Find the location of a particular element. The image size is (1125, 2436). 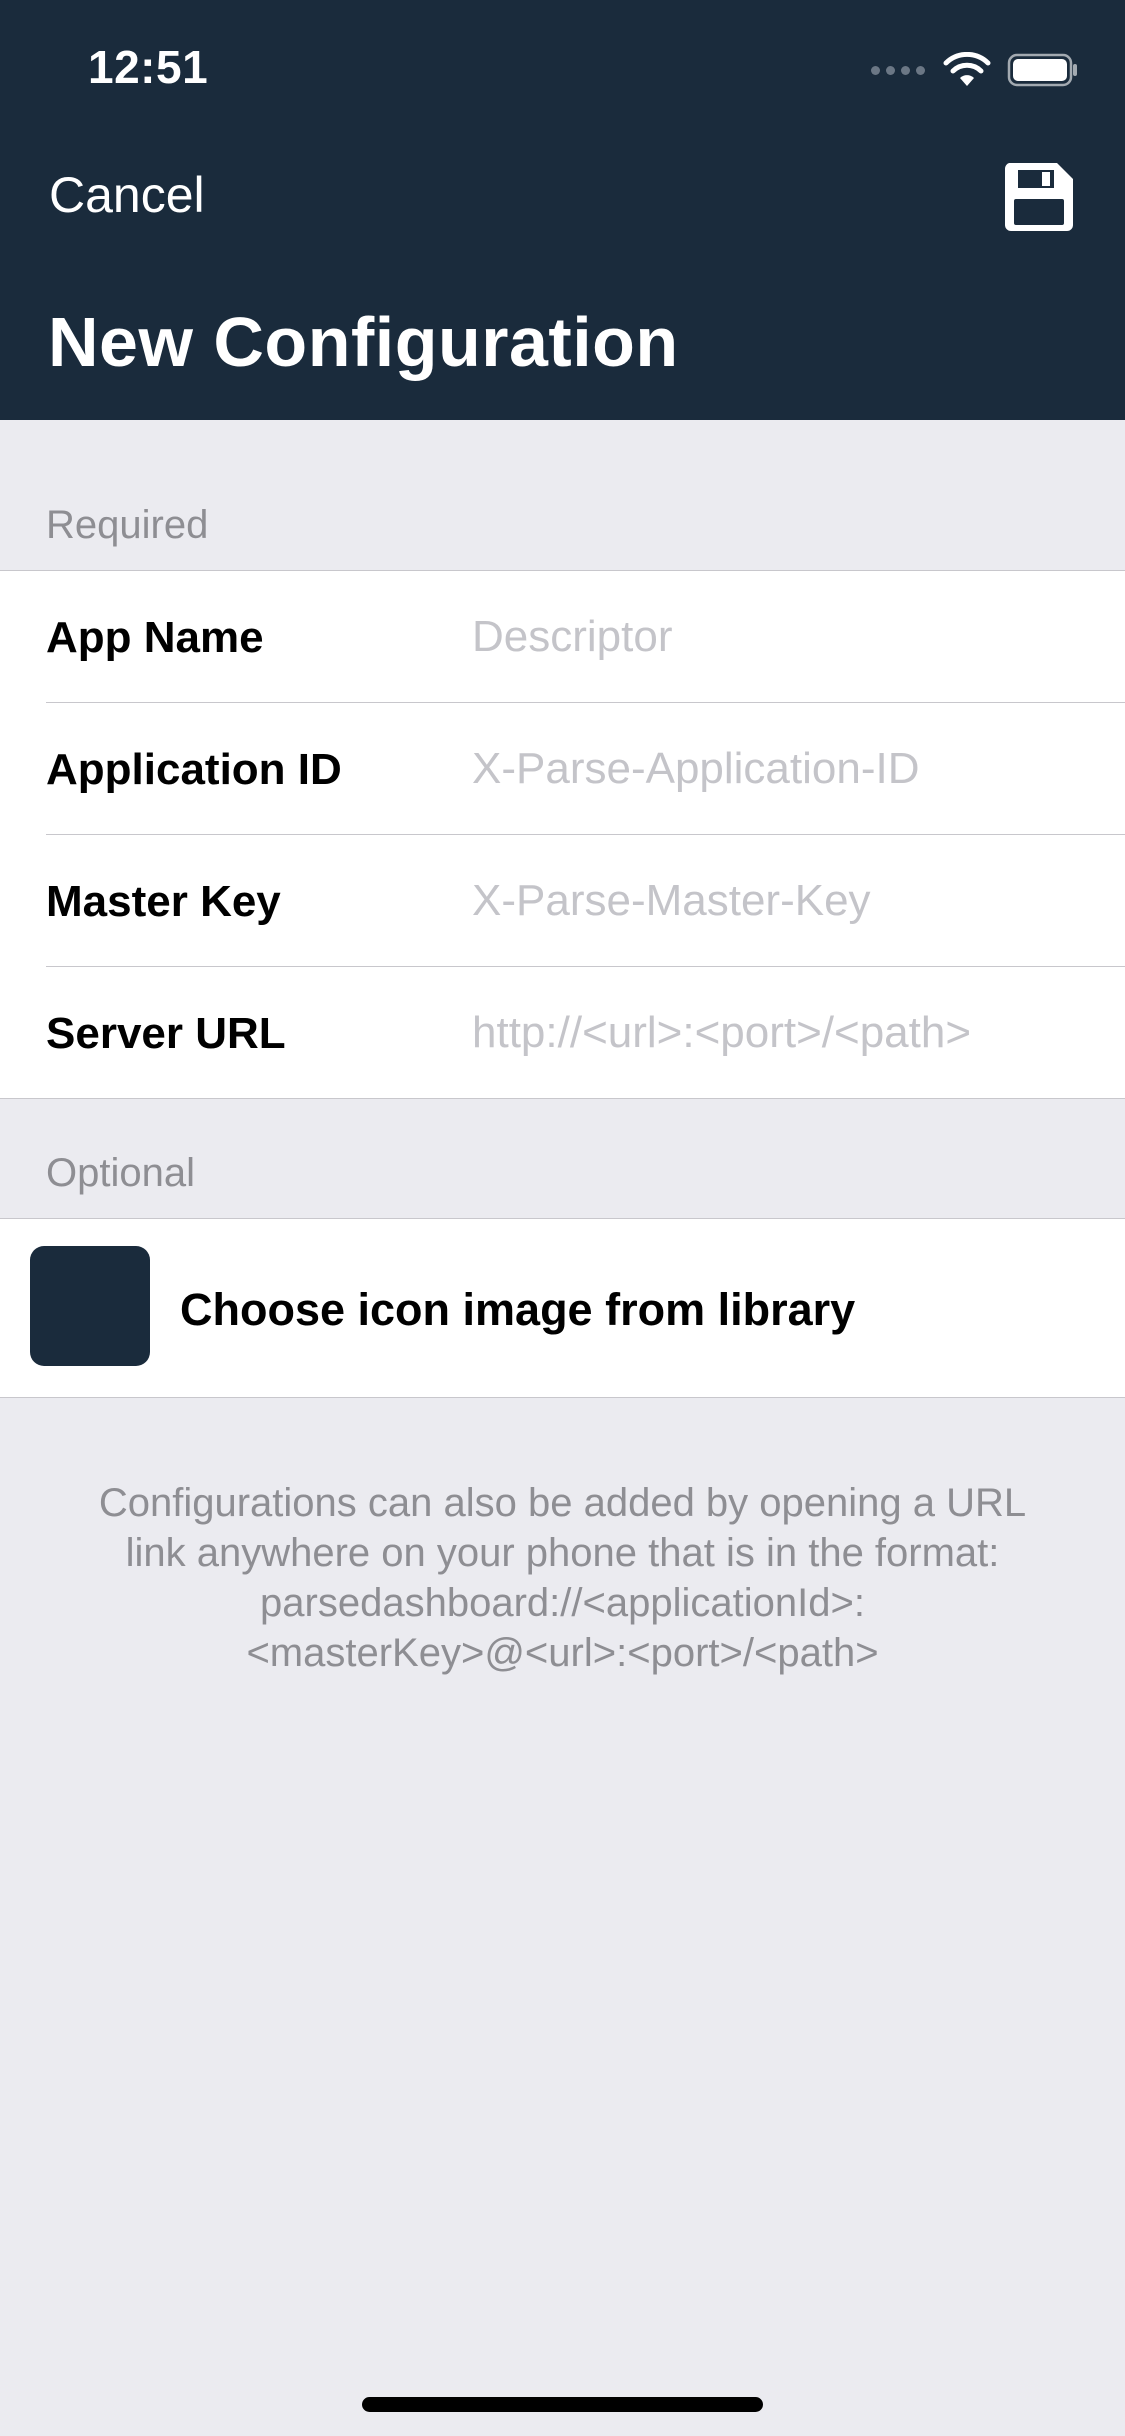

battery-icon is located at coordinates (1042, 70).